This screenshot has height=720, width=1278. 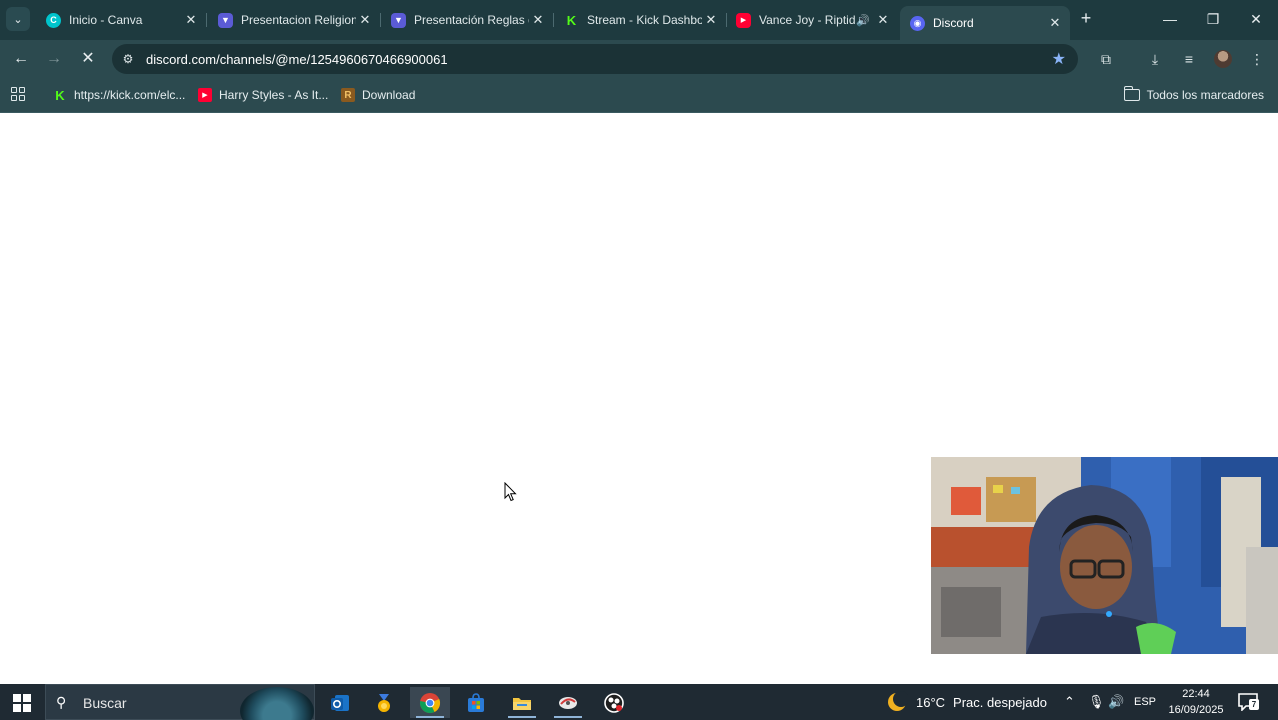 I want to click on tab-discord: ◉ Discord ✕, so click(x=985, y=23).